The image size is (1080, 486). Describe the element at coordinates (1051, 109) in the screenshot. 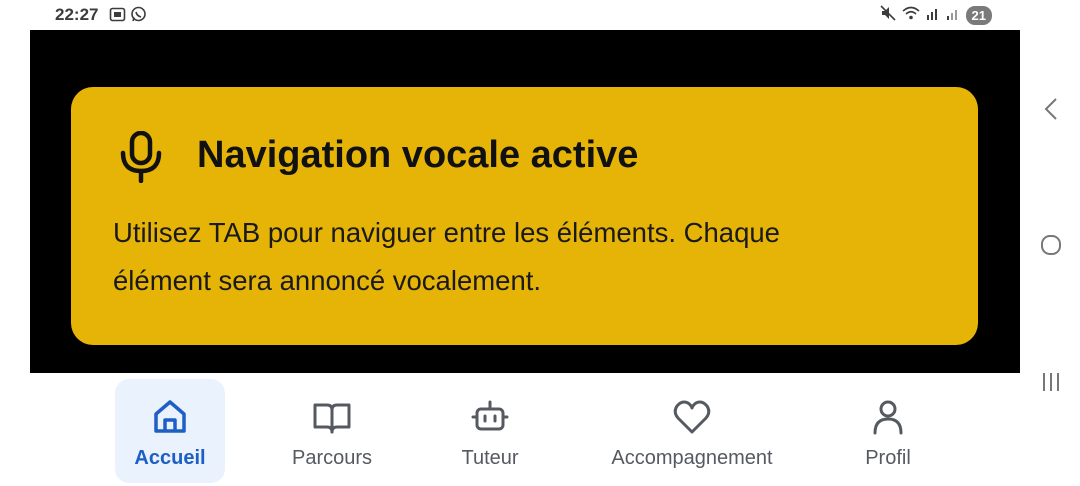

I see `back-icon` at that location.